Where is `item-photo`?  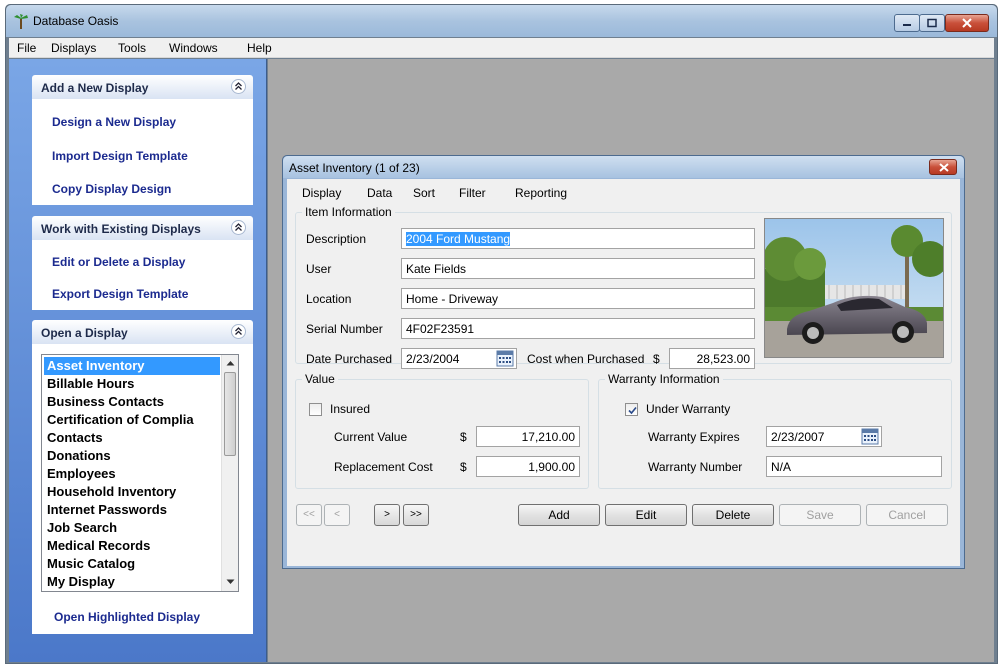
item-photo is located at coordinates (854, 288).